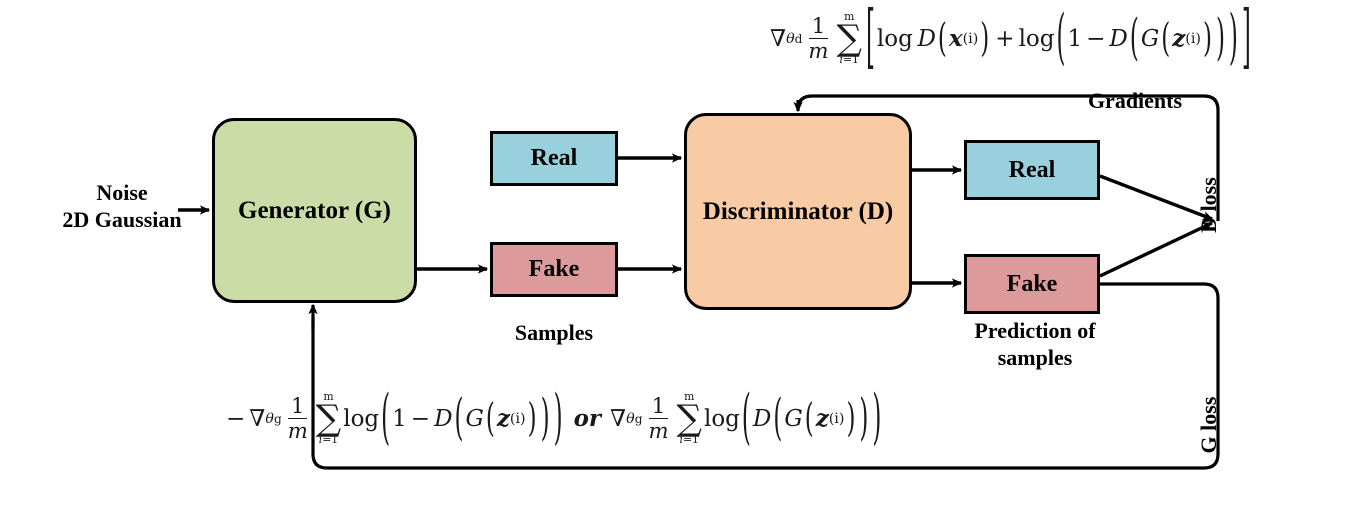 This screenshot has height=512, width=1355. I want to click on or-conjunction: or, so click(587, 419).